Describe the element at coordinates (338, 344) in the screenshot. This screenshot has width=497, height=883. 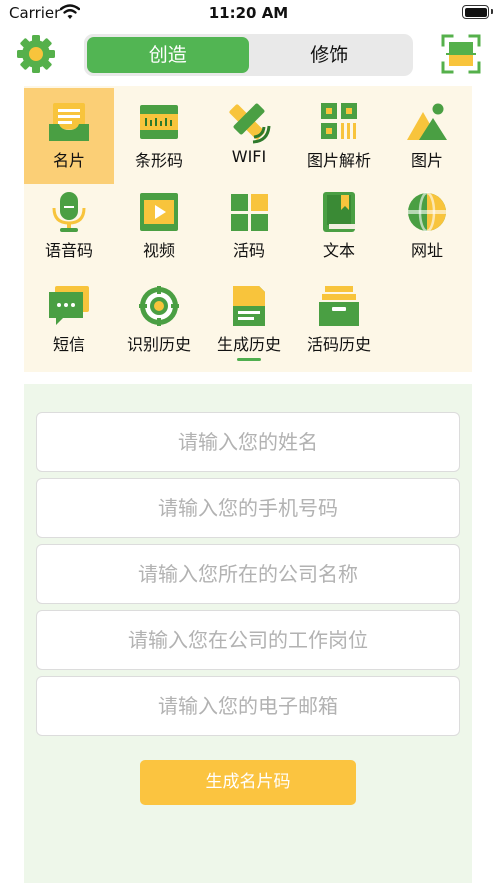
I see `grid-label: 活码历史` at that location.